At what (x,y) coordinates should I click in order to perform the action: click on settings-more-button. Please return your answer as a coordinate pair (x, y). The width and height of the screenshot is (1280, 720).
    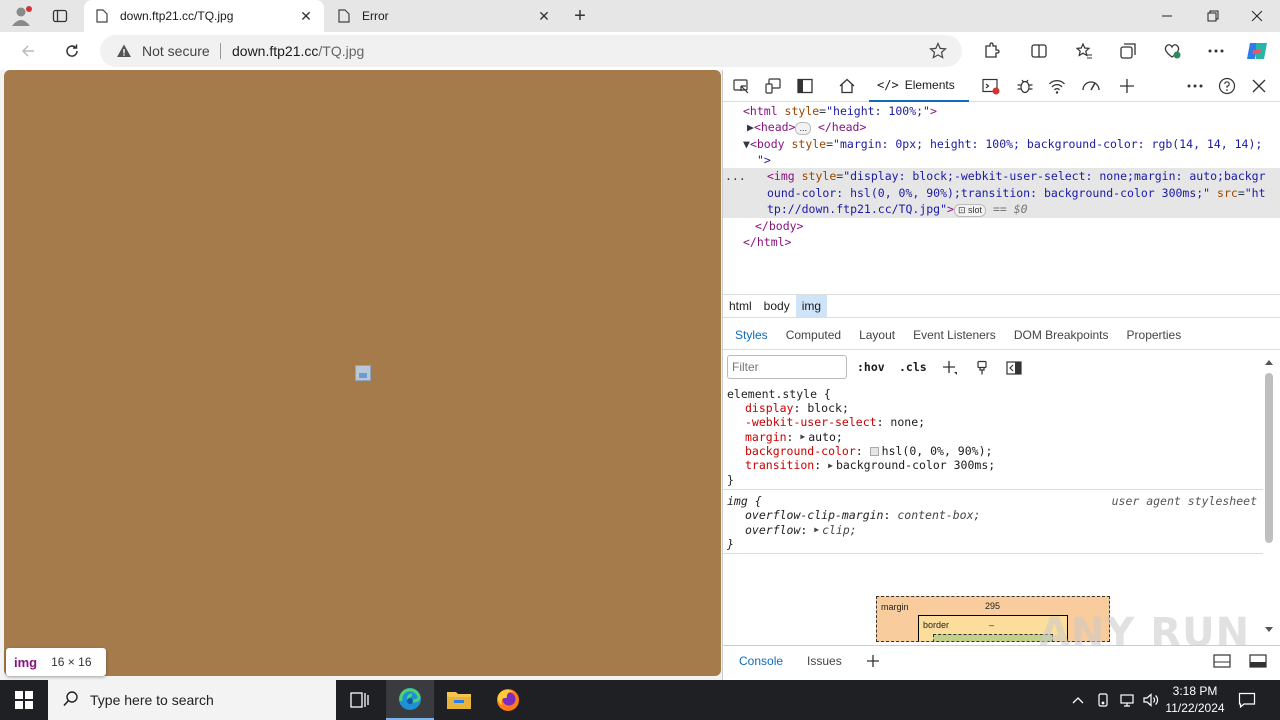
    Looking at the image, I should click on (1216, 51).